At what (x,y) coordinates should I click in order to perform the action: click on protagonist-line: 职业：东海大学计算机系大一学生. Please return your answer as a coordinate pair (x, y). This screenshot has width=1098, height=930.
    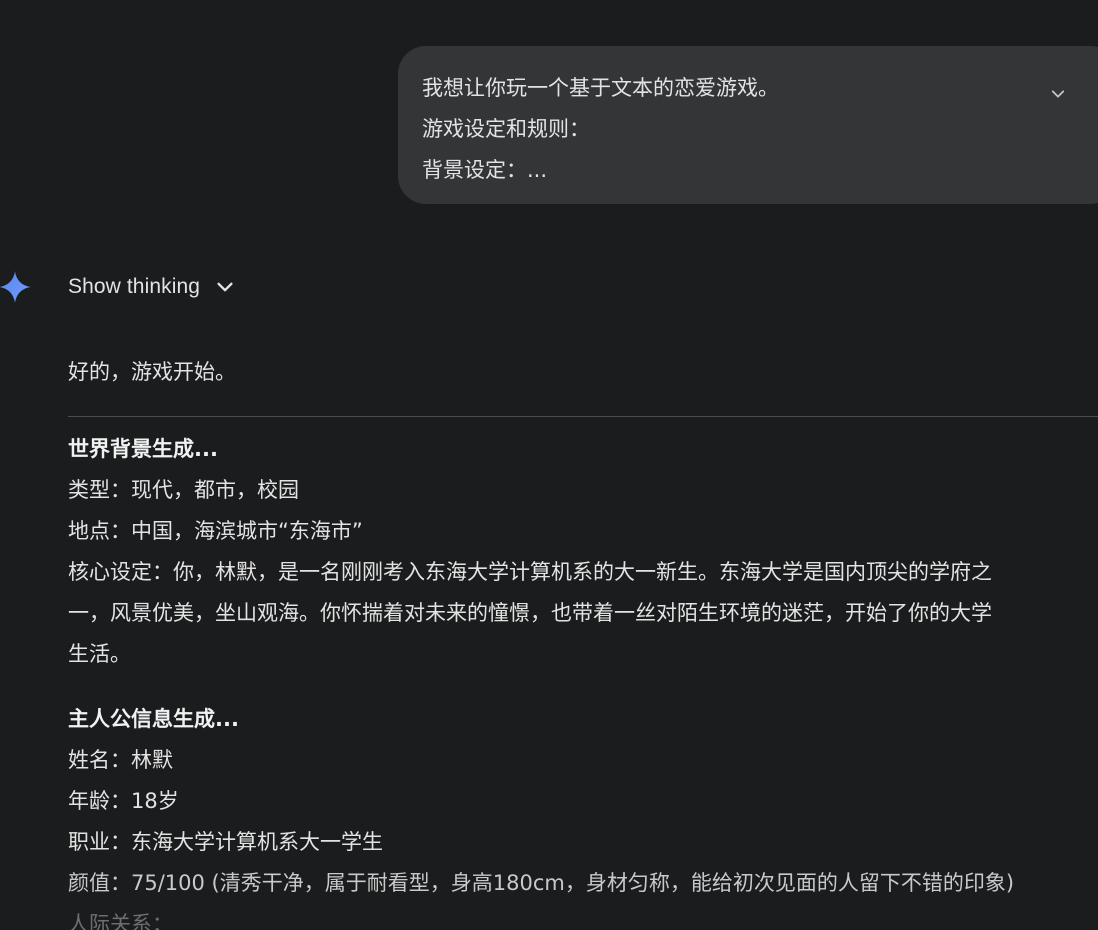
    Looking at the image, I should click on (225, 842).